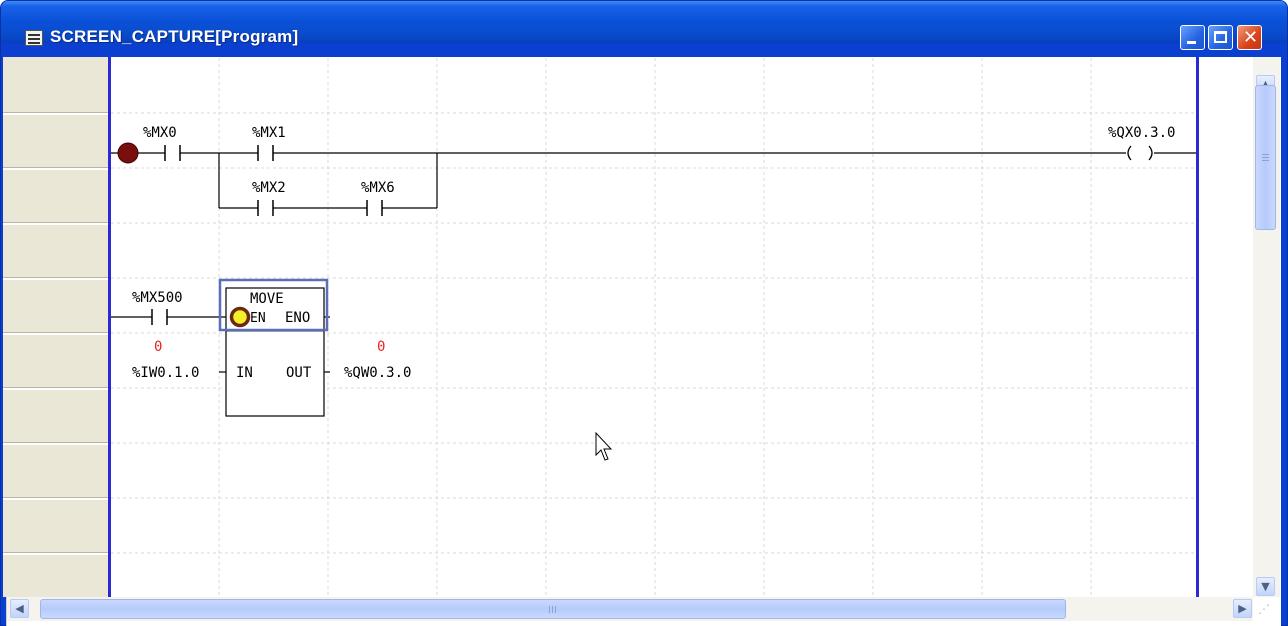 Image resolution: width=1288 pixels, height=626 pixels. I want to click on contact-address-mx0: %MX0, so click(160, 133).